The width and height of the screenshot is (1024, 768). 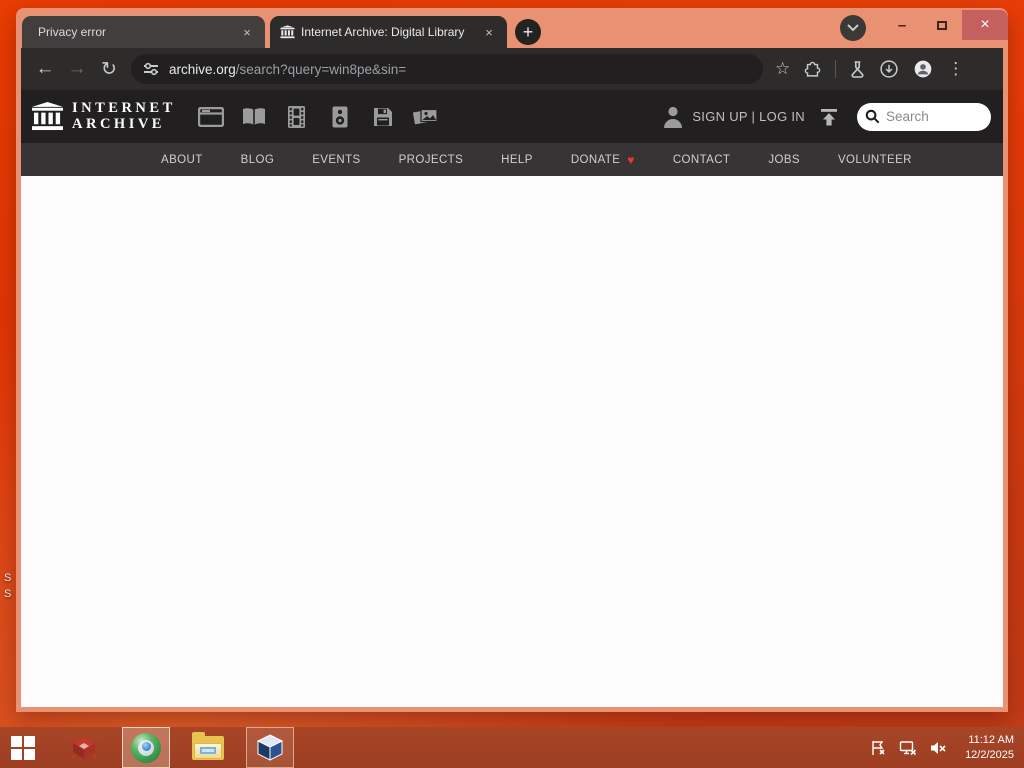 I want to click on taskbar-app-browser, so click(x=146, y=747).